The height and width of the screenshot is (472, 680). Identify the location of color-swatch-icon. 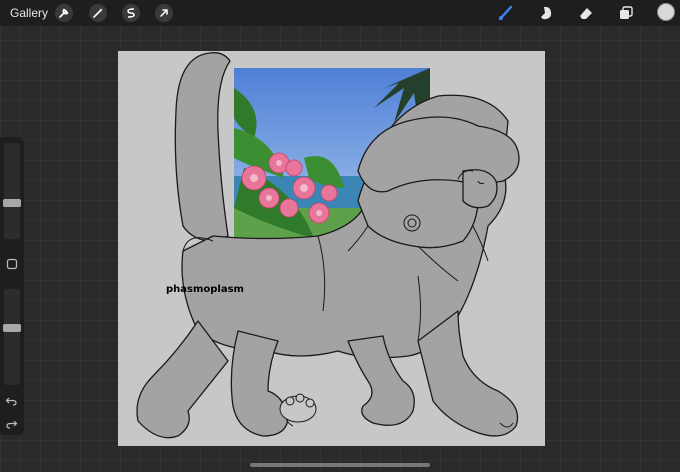
(666, 12).